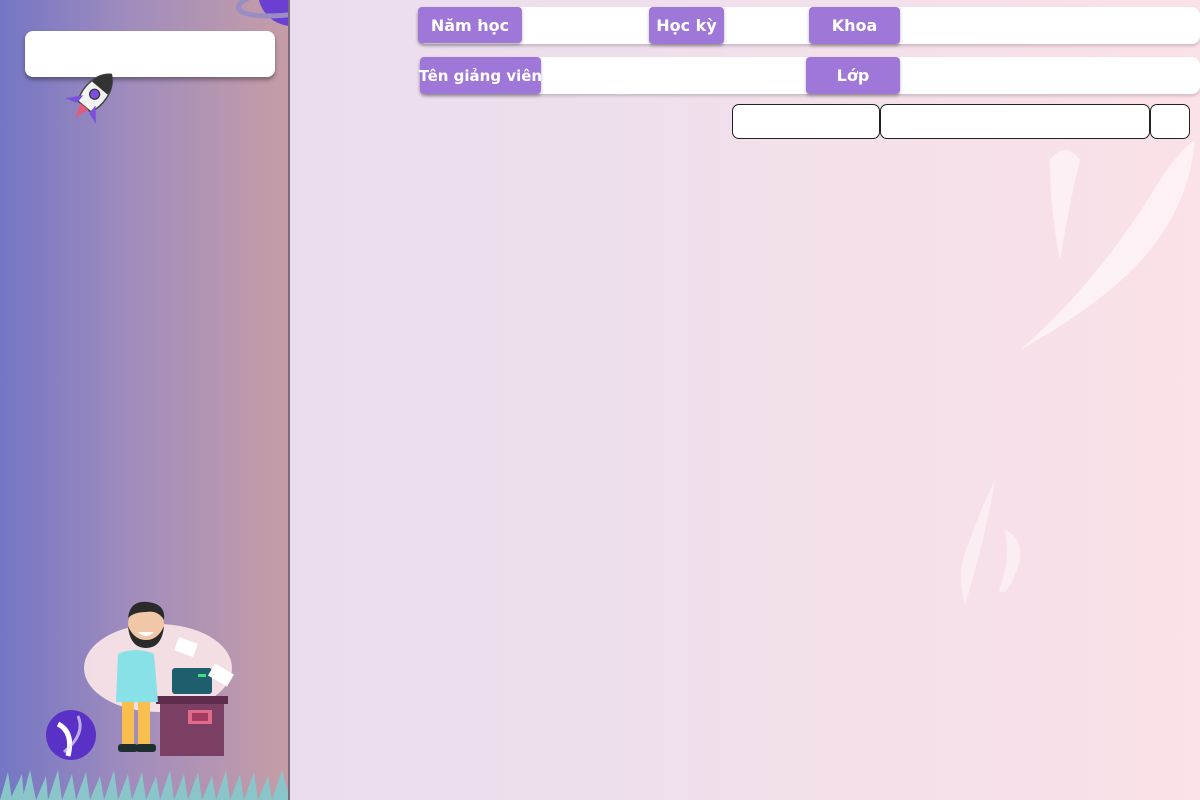 This screenshot has width=1200, height=800. What do you see at coordinates (585, 25) in the screenshot?
I see `school-year-input` at bounding box center [585, 25].